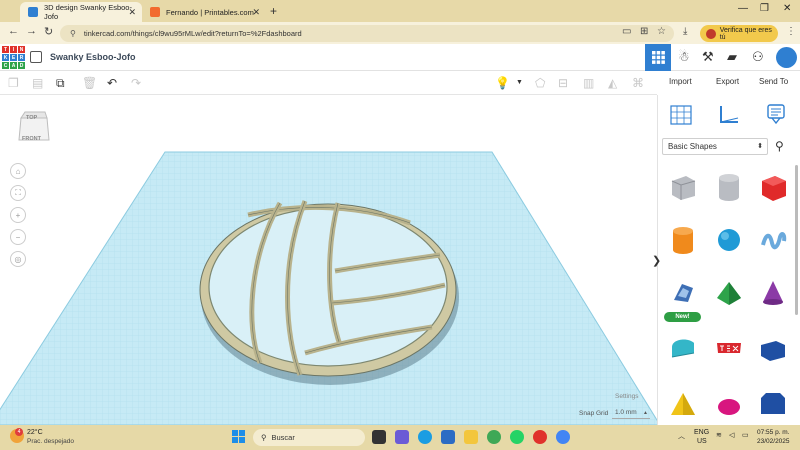 This screenshot has height=450, width=800. What do you see at coordinates (729, 115) in the screenshot?
I see `ruler-tool-icon` at bounding box center [729, 115].